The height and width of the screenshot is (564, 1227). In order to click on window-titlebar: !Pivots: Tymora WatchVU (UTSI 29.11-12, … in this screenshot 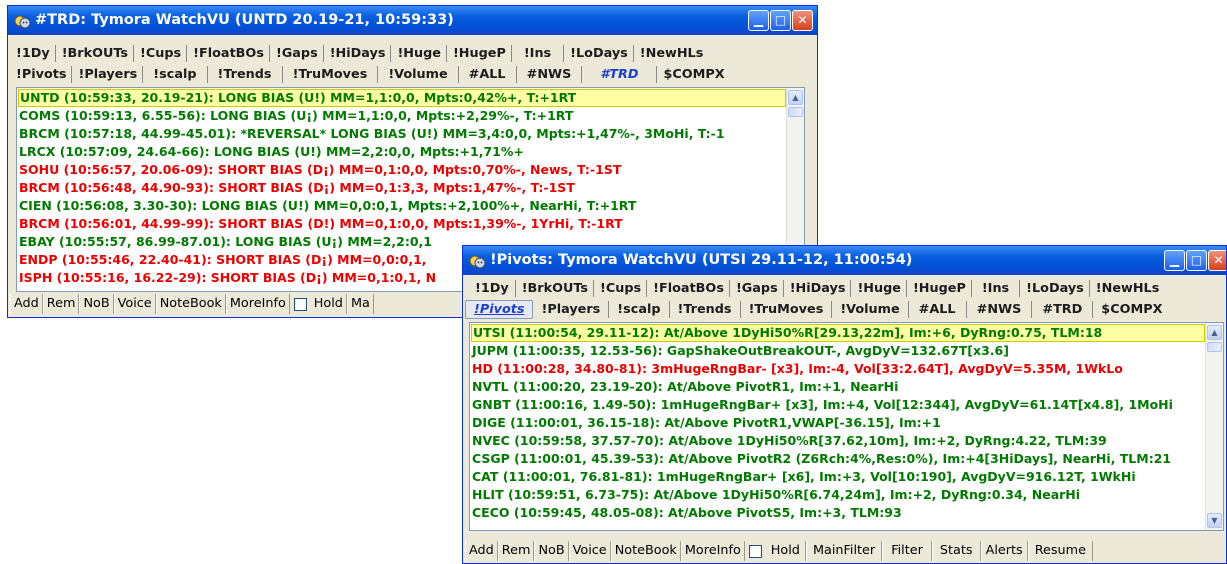, I will do `click(844, 260)`.